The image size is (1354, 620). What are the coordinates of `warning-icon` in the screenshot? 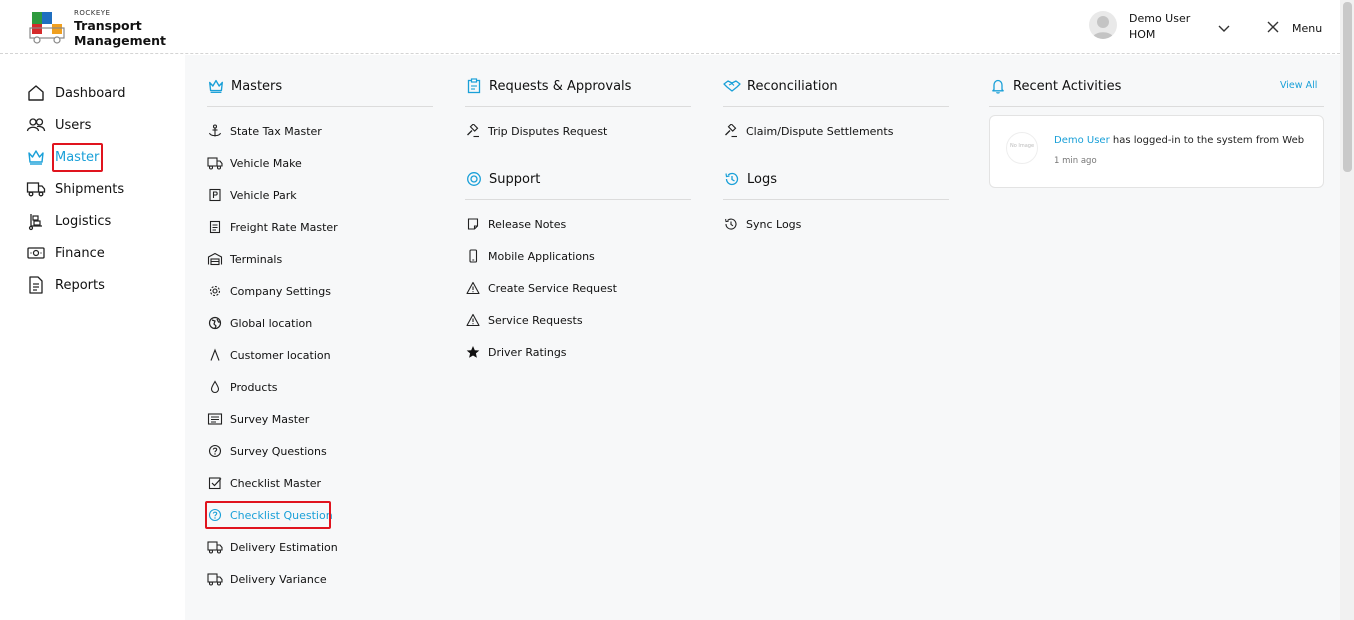 It's located at (473, 288).